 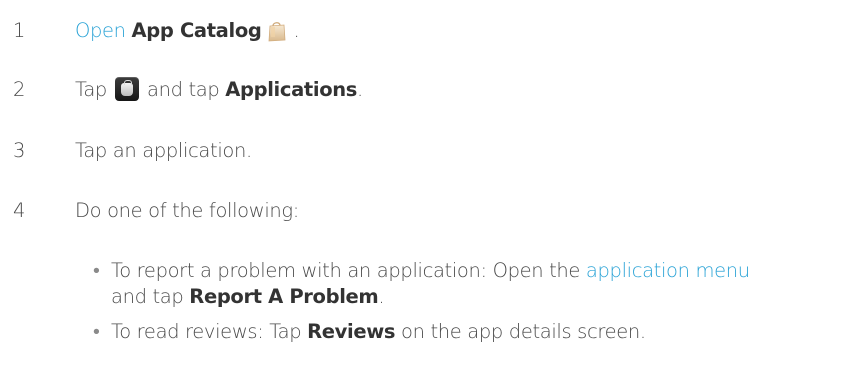 What do you see at coordinates (351, 331) in the screenshot?
I see `reviews-label: Reviews` at bounding box center [351, 331].